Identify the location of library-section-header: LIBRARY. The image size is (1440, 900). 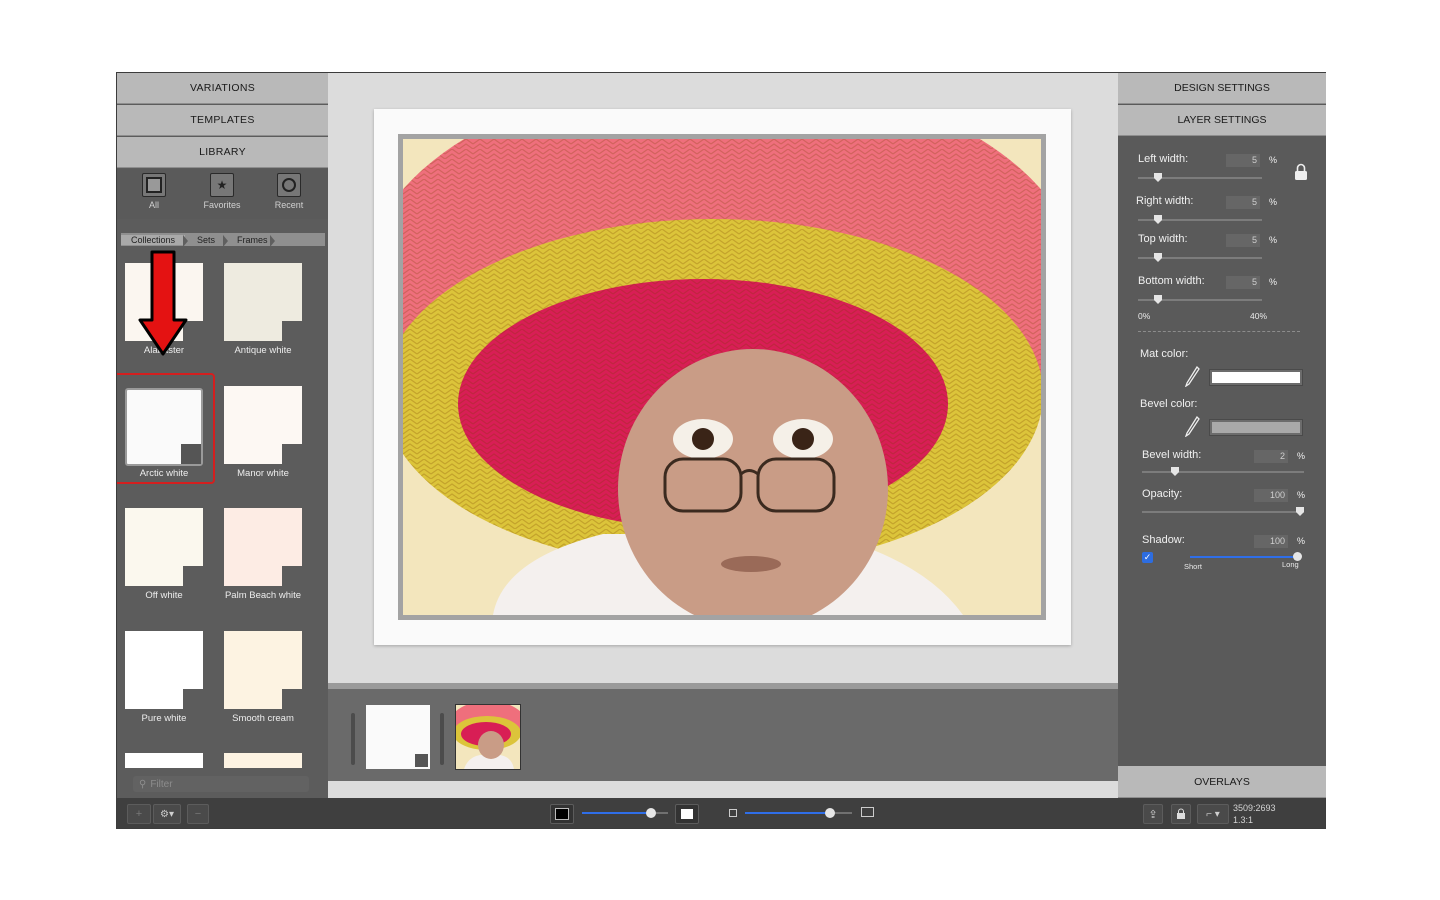
(222, 152).